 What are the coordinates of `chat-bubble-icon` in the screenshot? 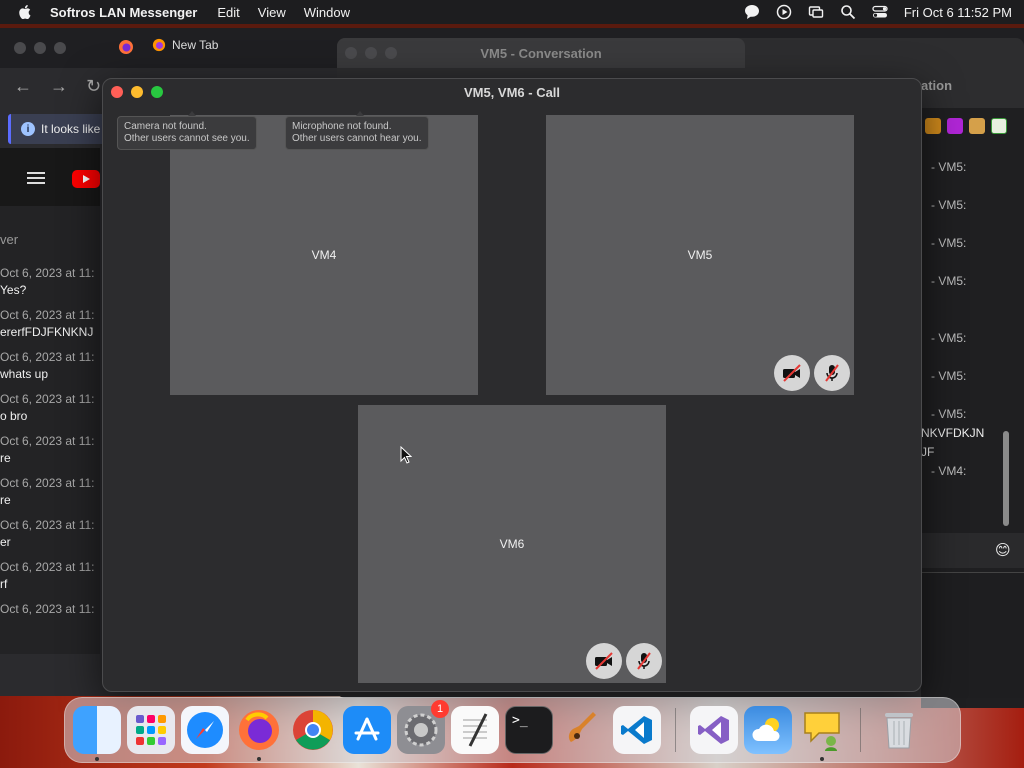 It's located at (752, 12).